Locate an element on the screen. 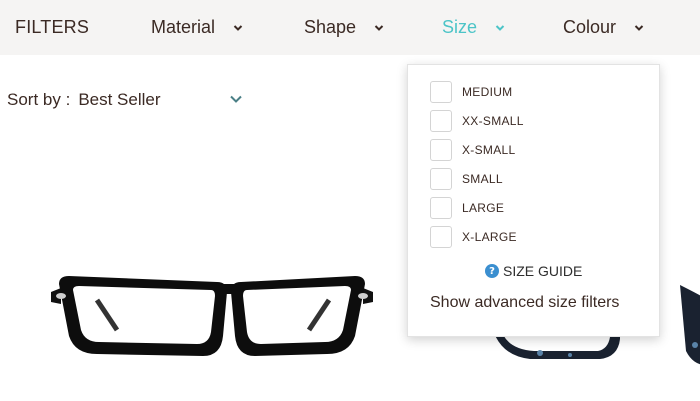 This screenshot has height=401, width=700. filter-material: Material is located at coordinates (197, 27).